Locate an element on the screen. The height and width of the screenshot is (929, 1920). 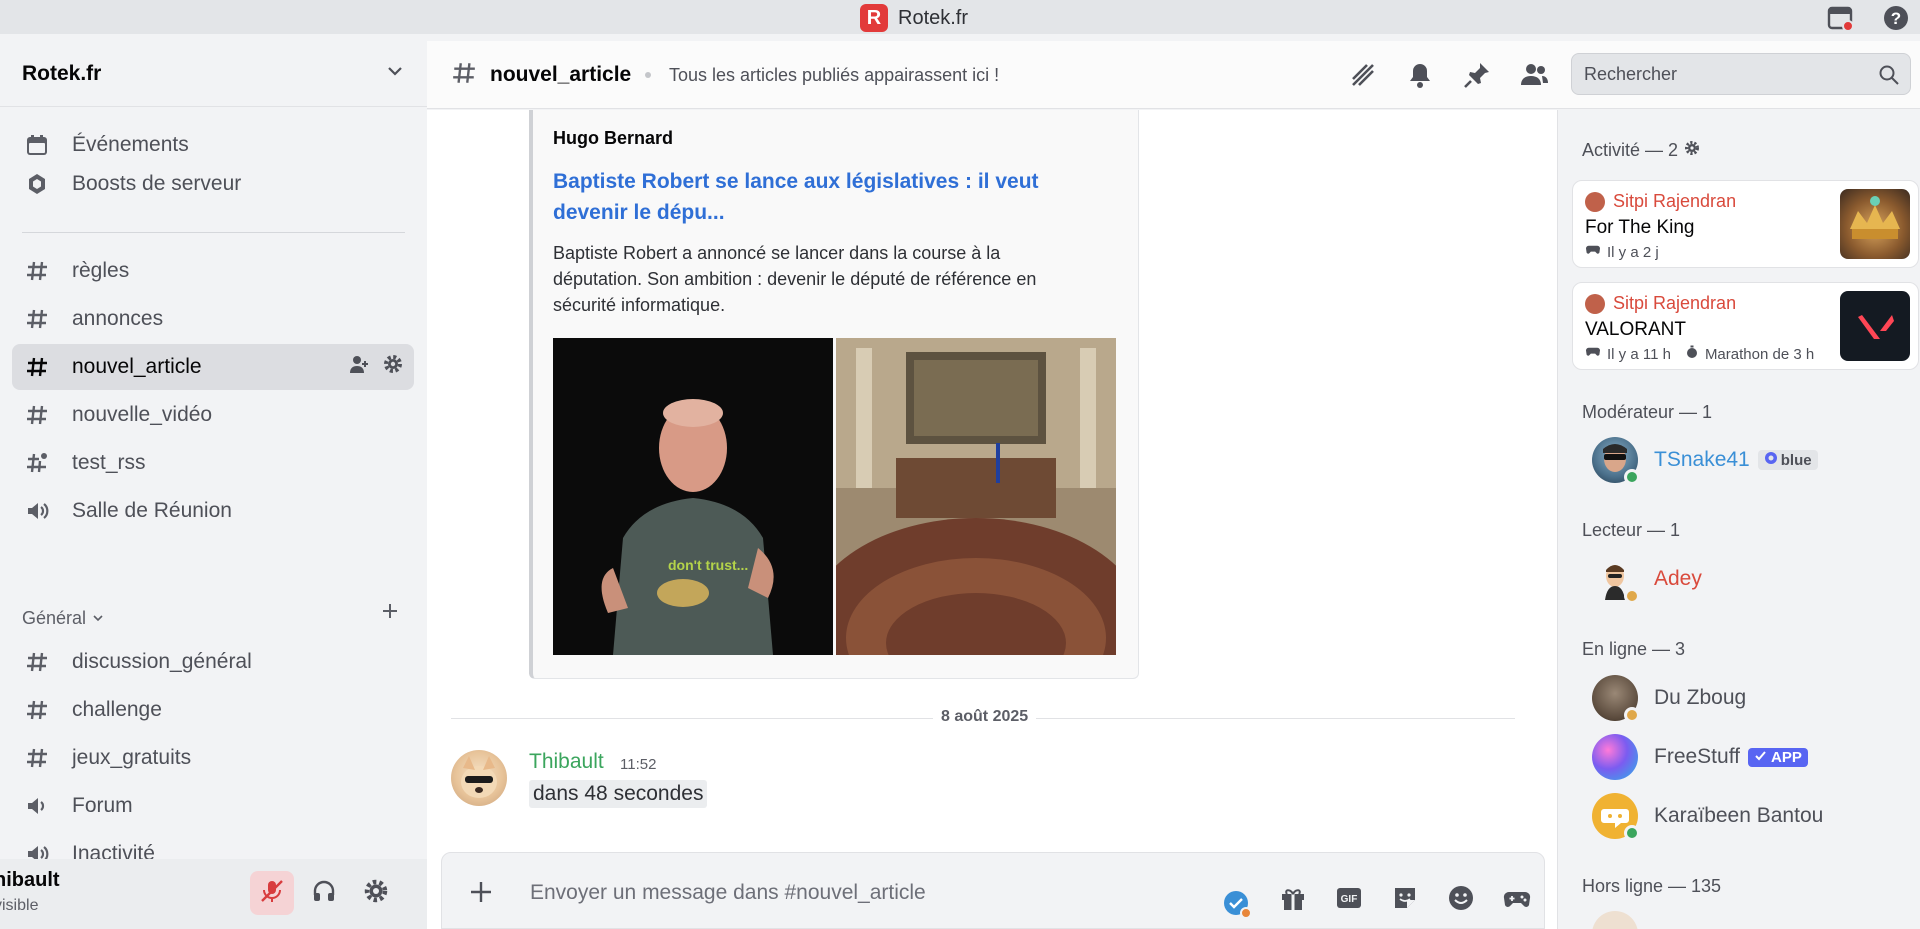
game-artwork is located at coordinates (1875, 224).